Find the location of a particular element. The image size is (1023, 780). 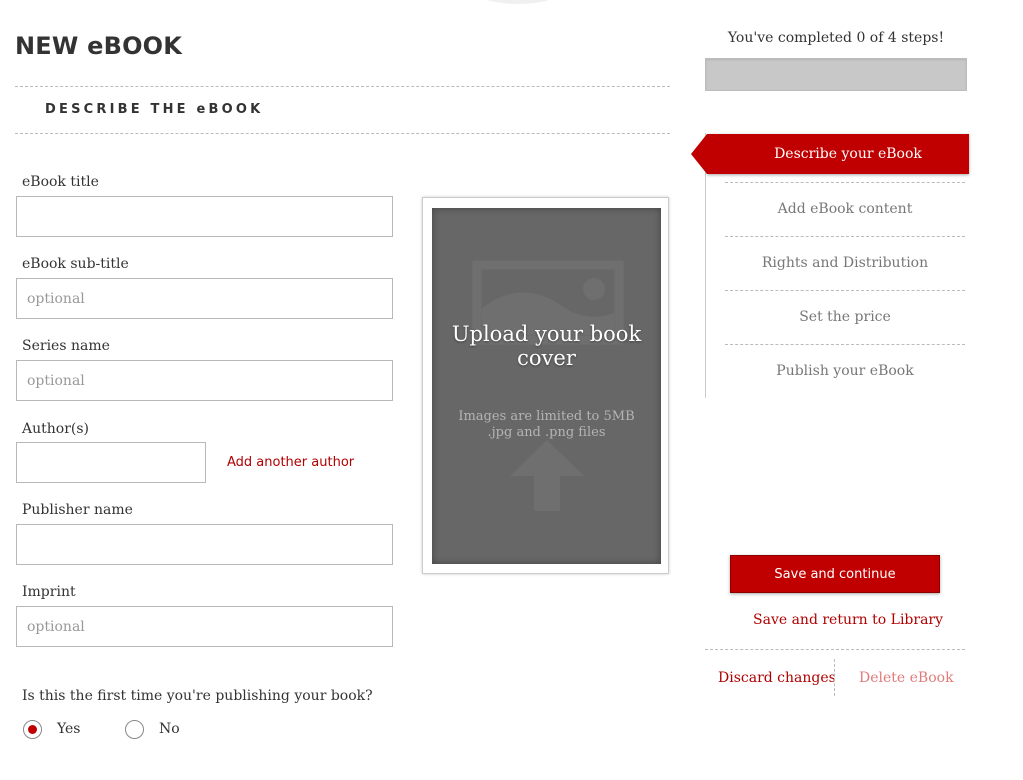

imprint-input is located at coordinates (204, 626).